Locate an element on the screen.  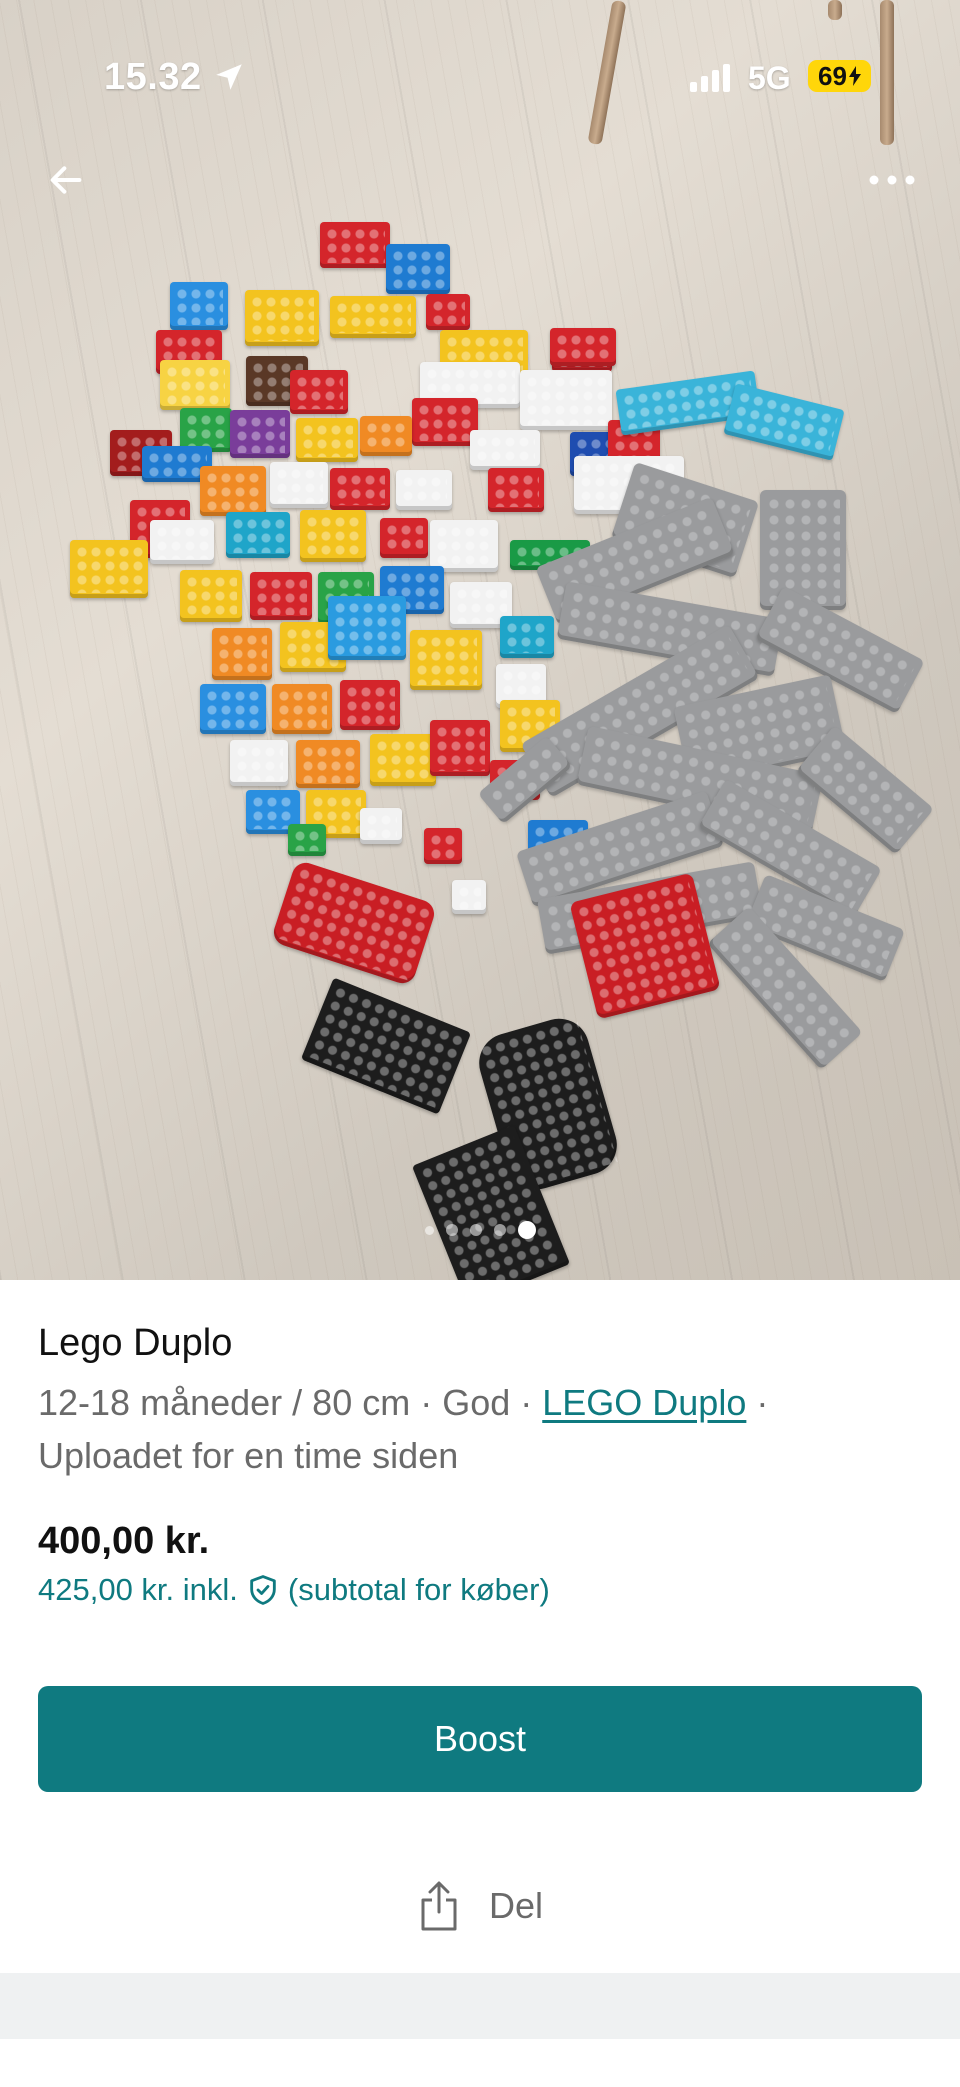
share-label: Del is located at coordinates (516, 1905).